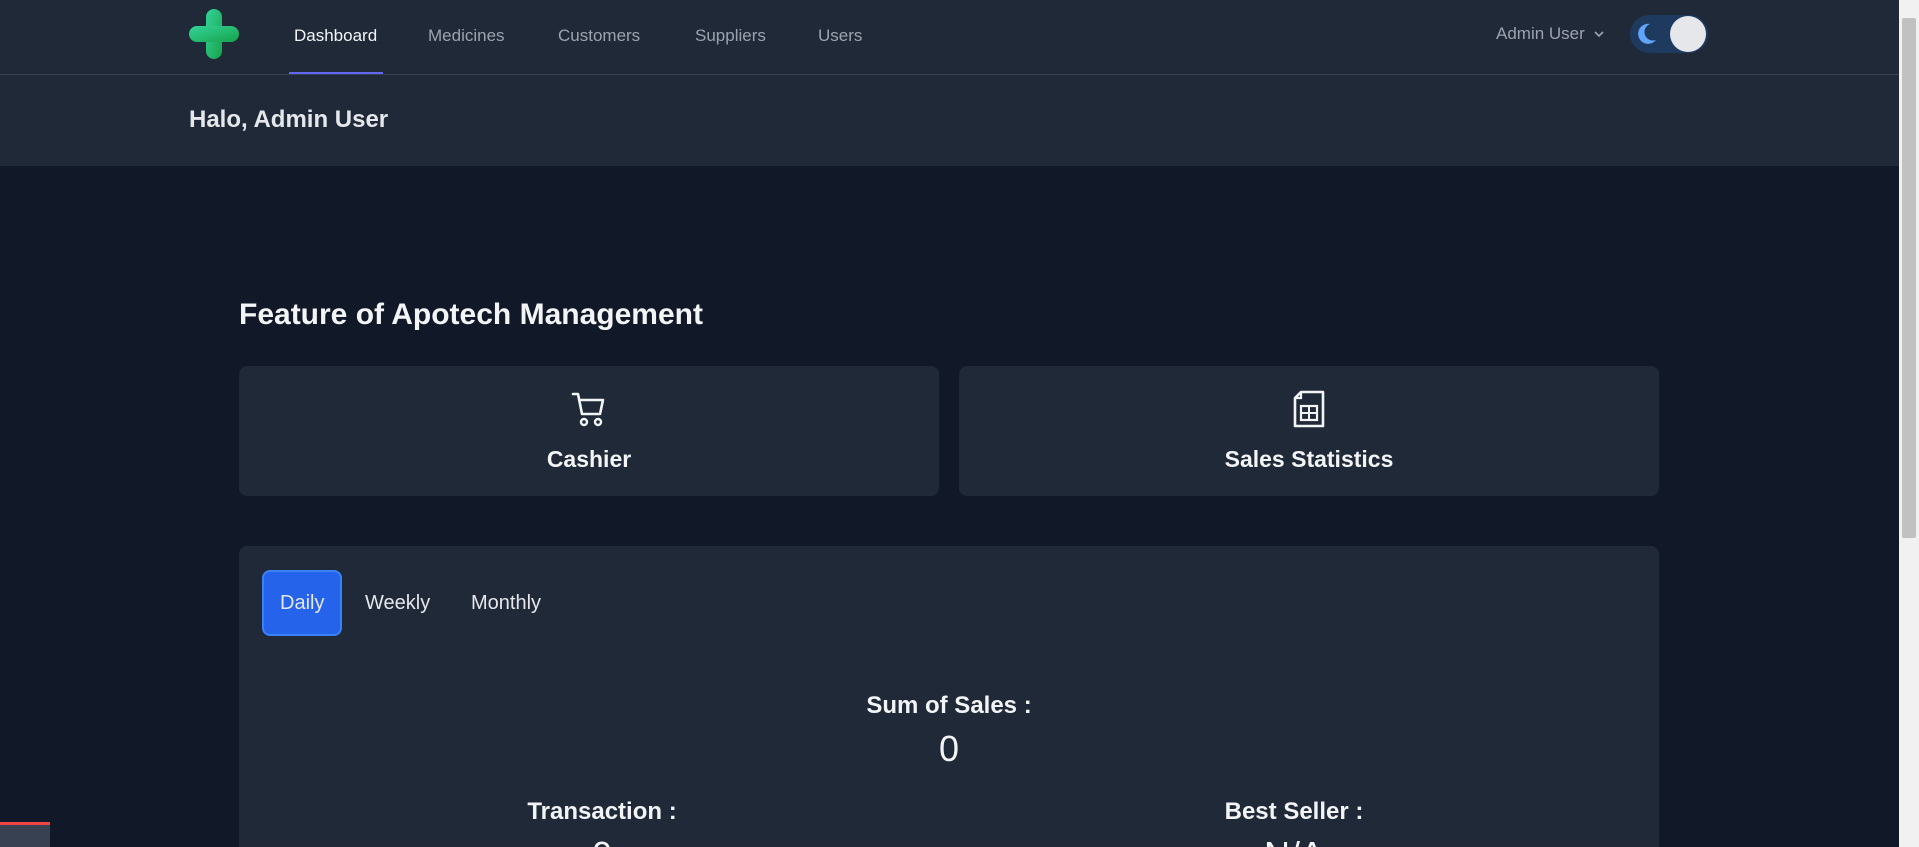  What do you see at coordinates (1599, 34) in the screenshot?
I see `chevron-down-icon` at bounding box center [1599, 34].